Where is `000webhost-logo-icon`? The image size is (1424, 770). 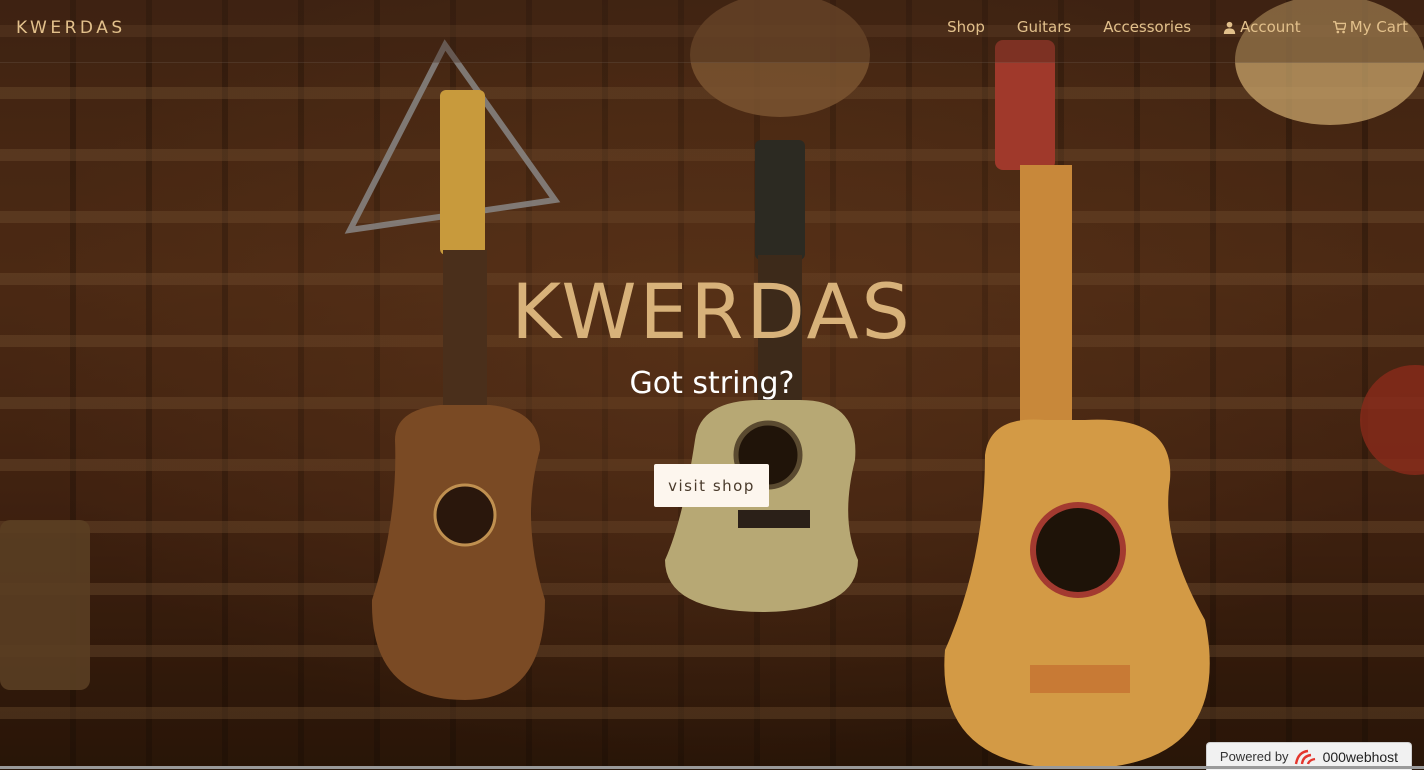 000webhost-logo-icon is located at coordinates (1304, 756).